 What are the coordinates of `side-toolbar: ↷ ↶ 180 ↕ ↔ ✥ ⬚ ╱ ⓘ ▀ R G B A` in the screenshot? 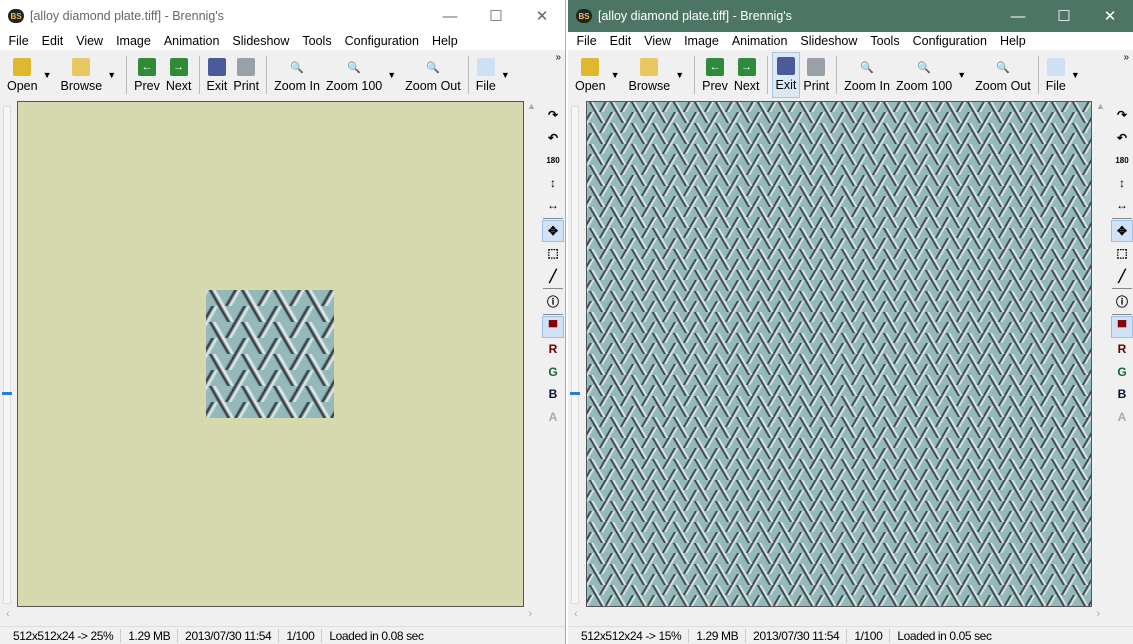 It's located at (1121, 266).